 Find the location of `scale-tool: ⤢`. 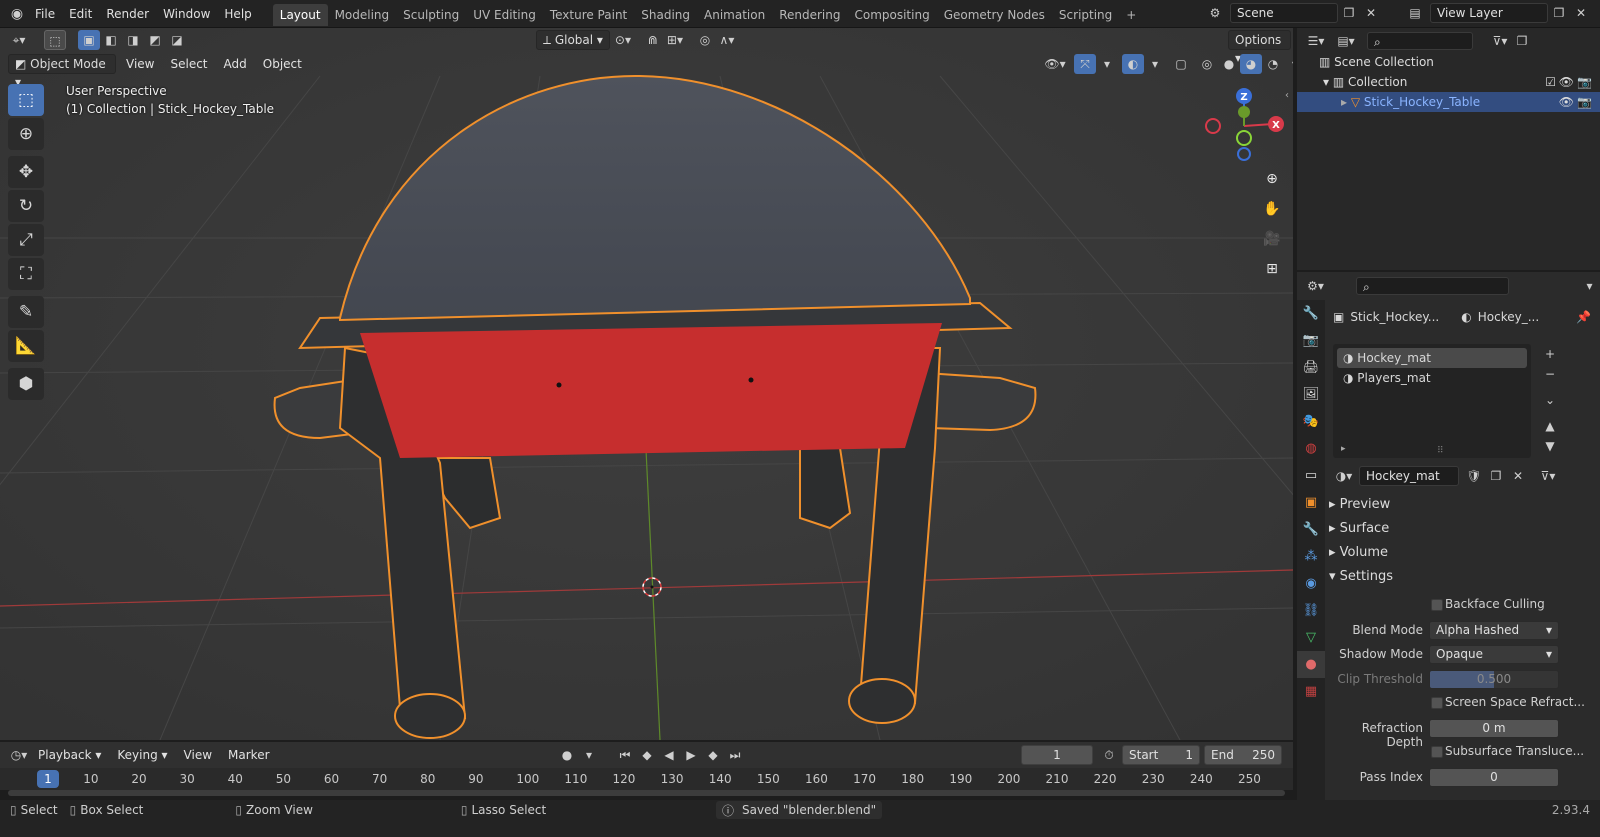

scale-tool: ⤢ is located at coordinates (26, 240).